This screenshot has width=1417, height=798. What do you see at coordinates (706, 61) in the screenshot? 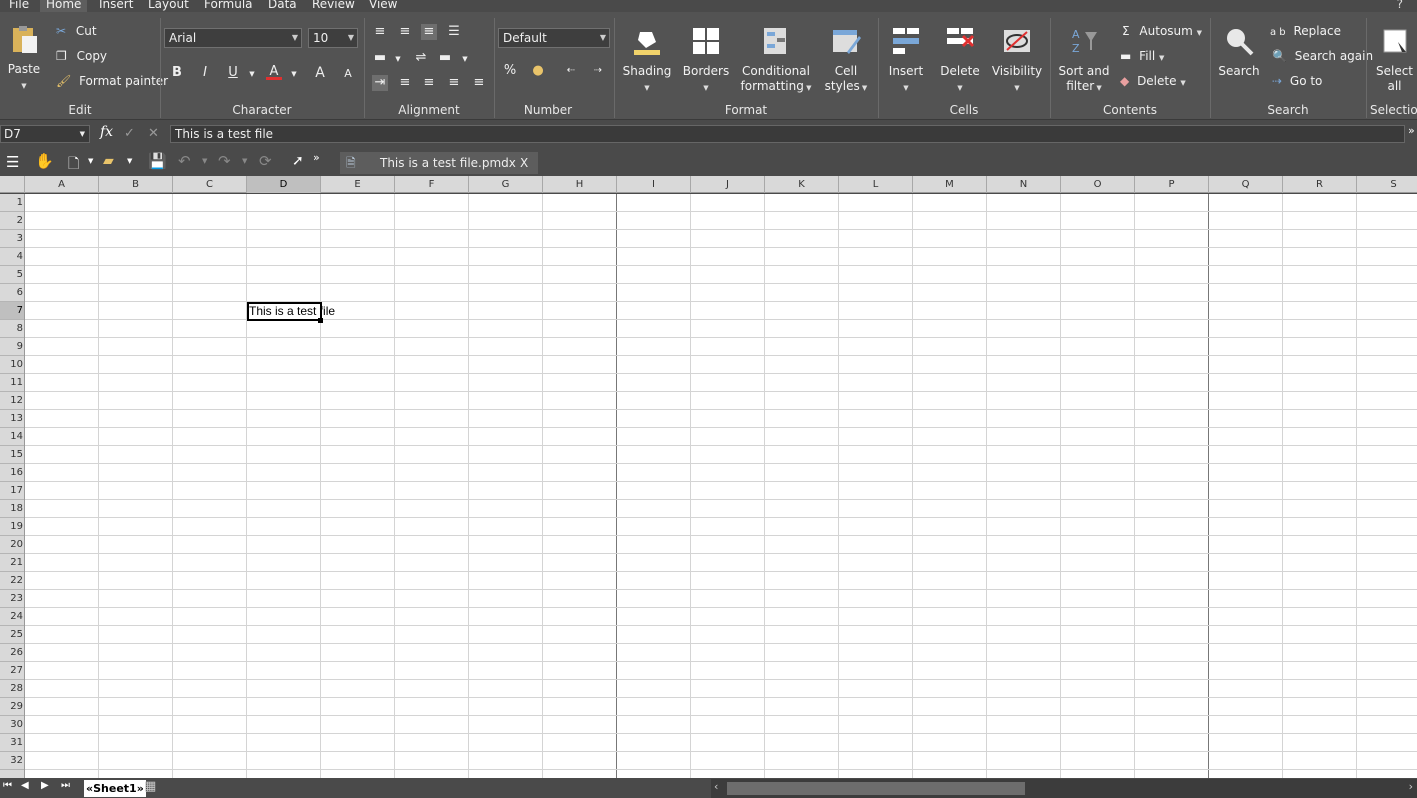
I see `borders-button: Borders ▼` at bounding box center [706, 61].